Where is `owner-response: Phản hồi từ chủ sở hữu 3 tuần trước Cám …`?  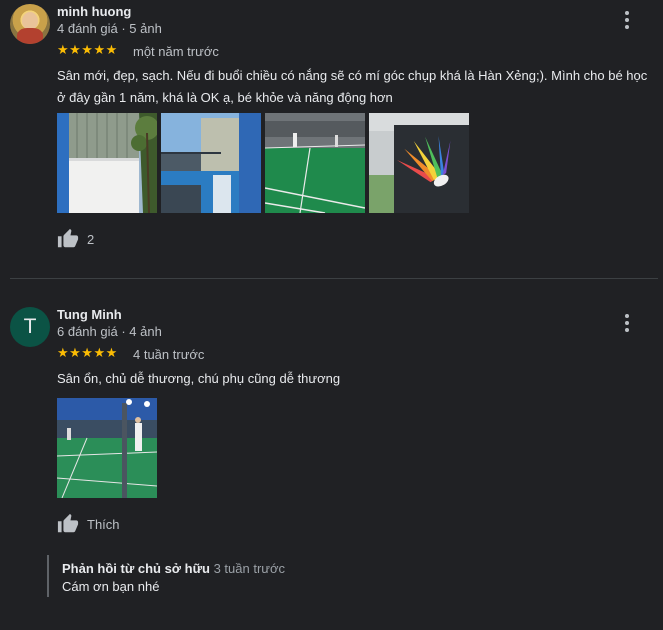
owner-response: Phản hồi từ chủ sở hữu 3 tuần trước Cám … is located at coordinates (248, 576).